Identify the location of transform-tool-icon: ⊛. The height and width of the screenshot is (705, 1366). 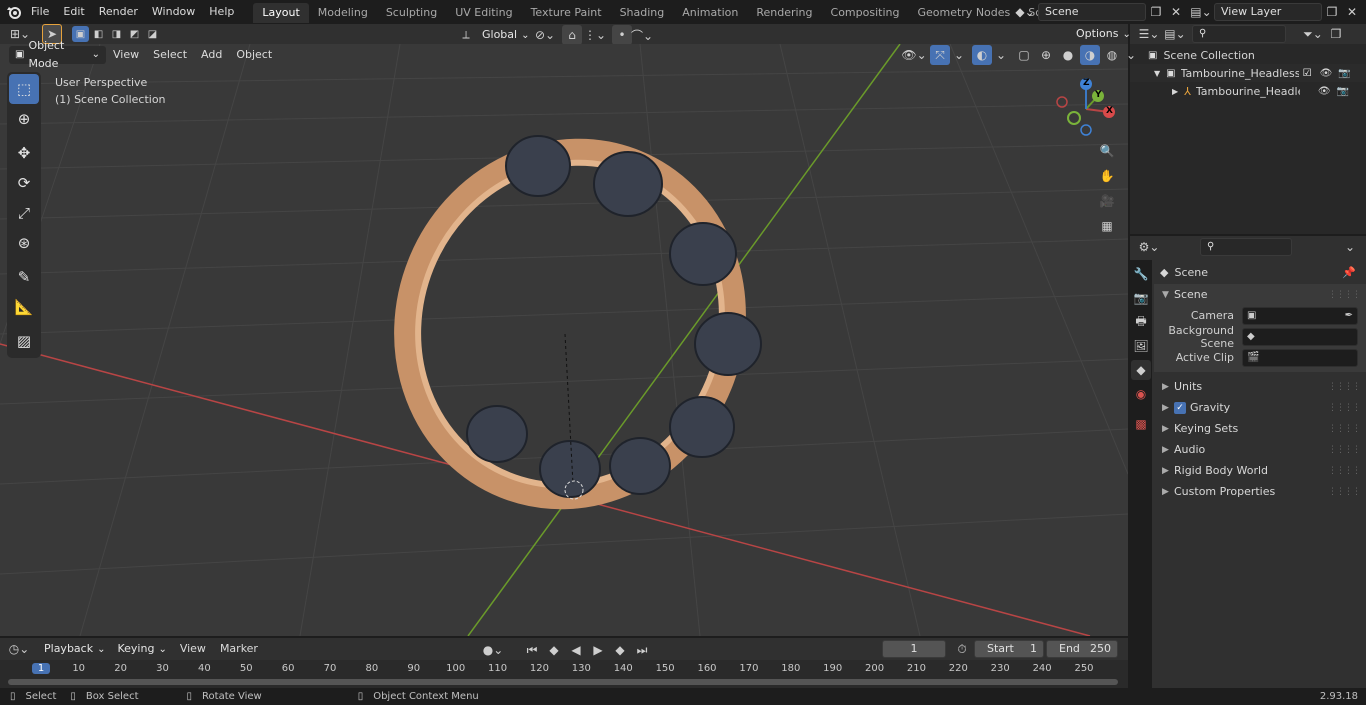
(24, 243).